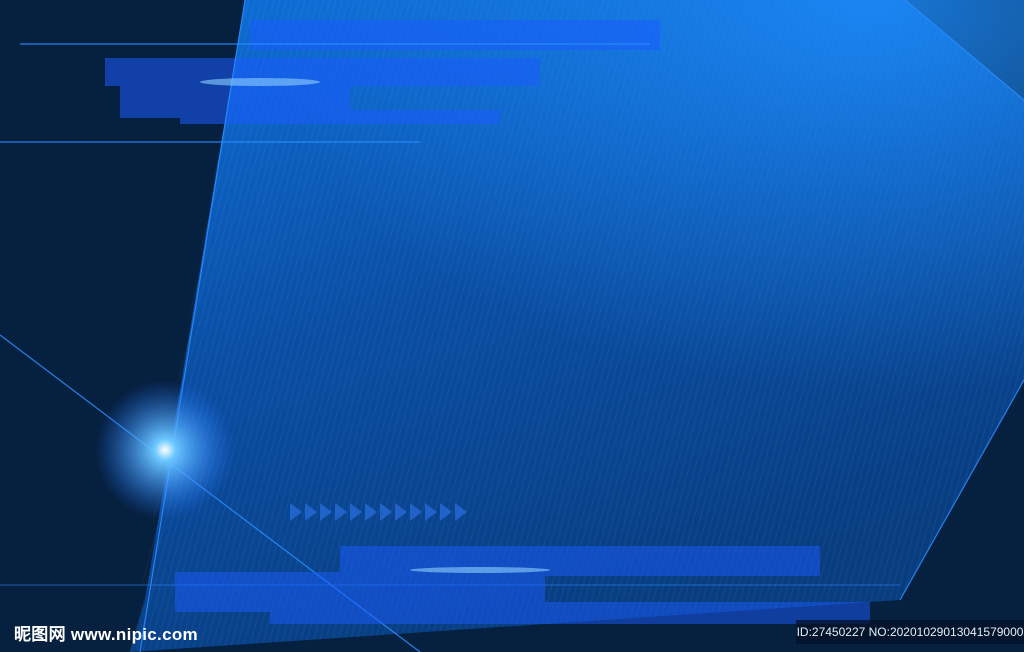  What do you see at coordinates (910, 632) in the screenshot?
I see `image-id-watermark: ID:27450227 NO:20201029013041579000` at bounding box center [910, 632].